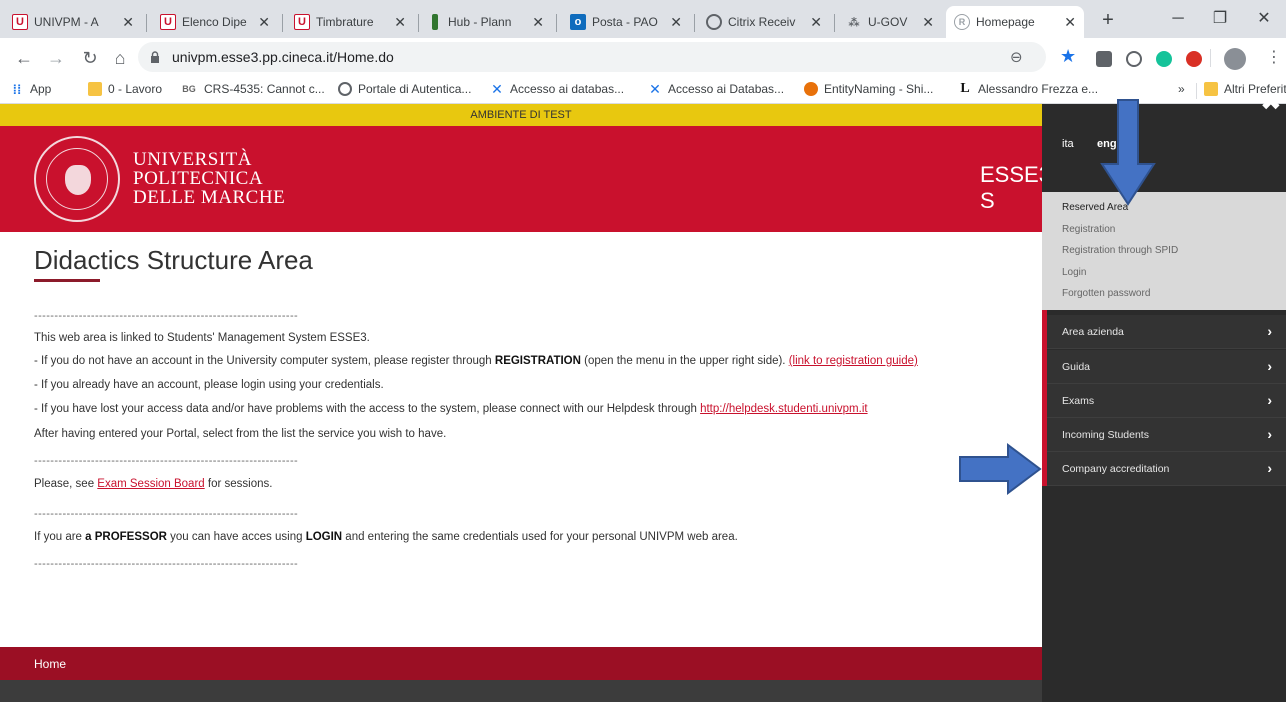 The width and height of the screenshot is (1286, 702). I want to click on grammarly-icon, so click(1164, 59).